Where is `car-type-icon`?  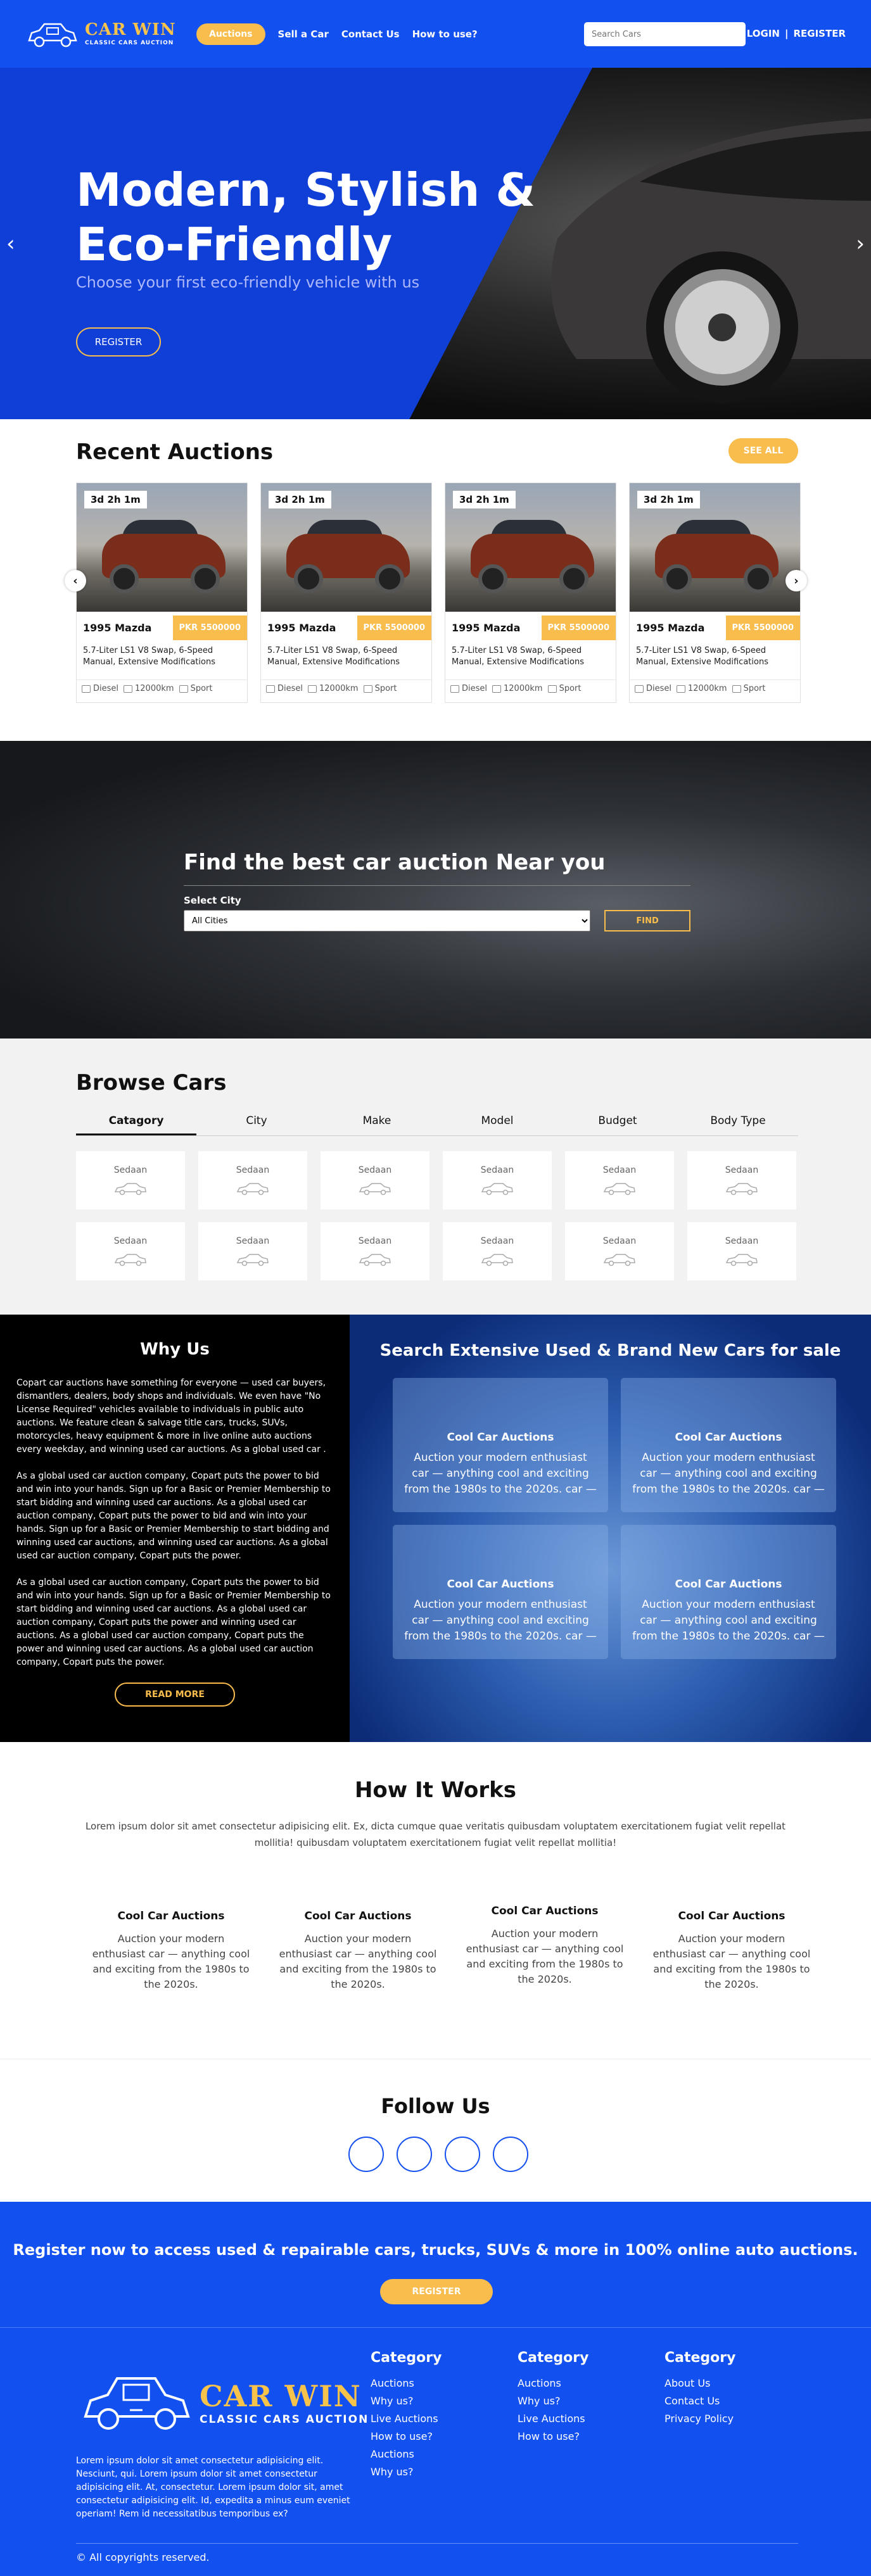 car-type-icon is located at coordinates (552, 689).